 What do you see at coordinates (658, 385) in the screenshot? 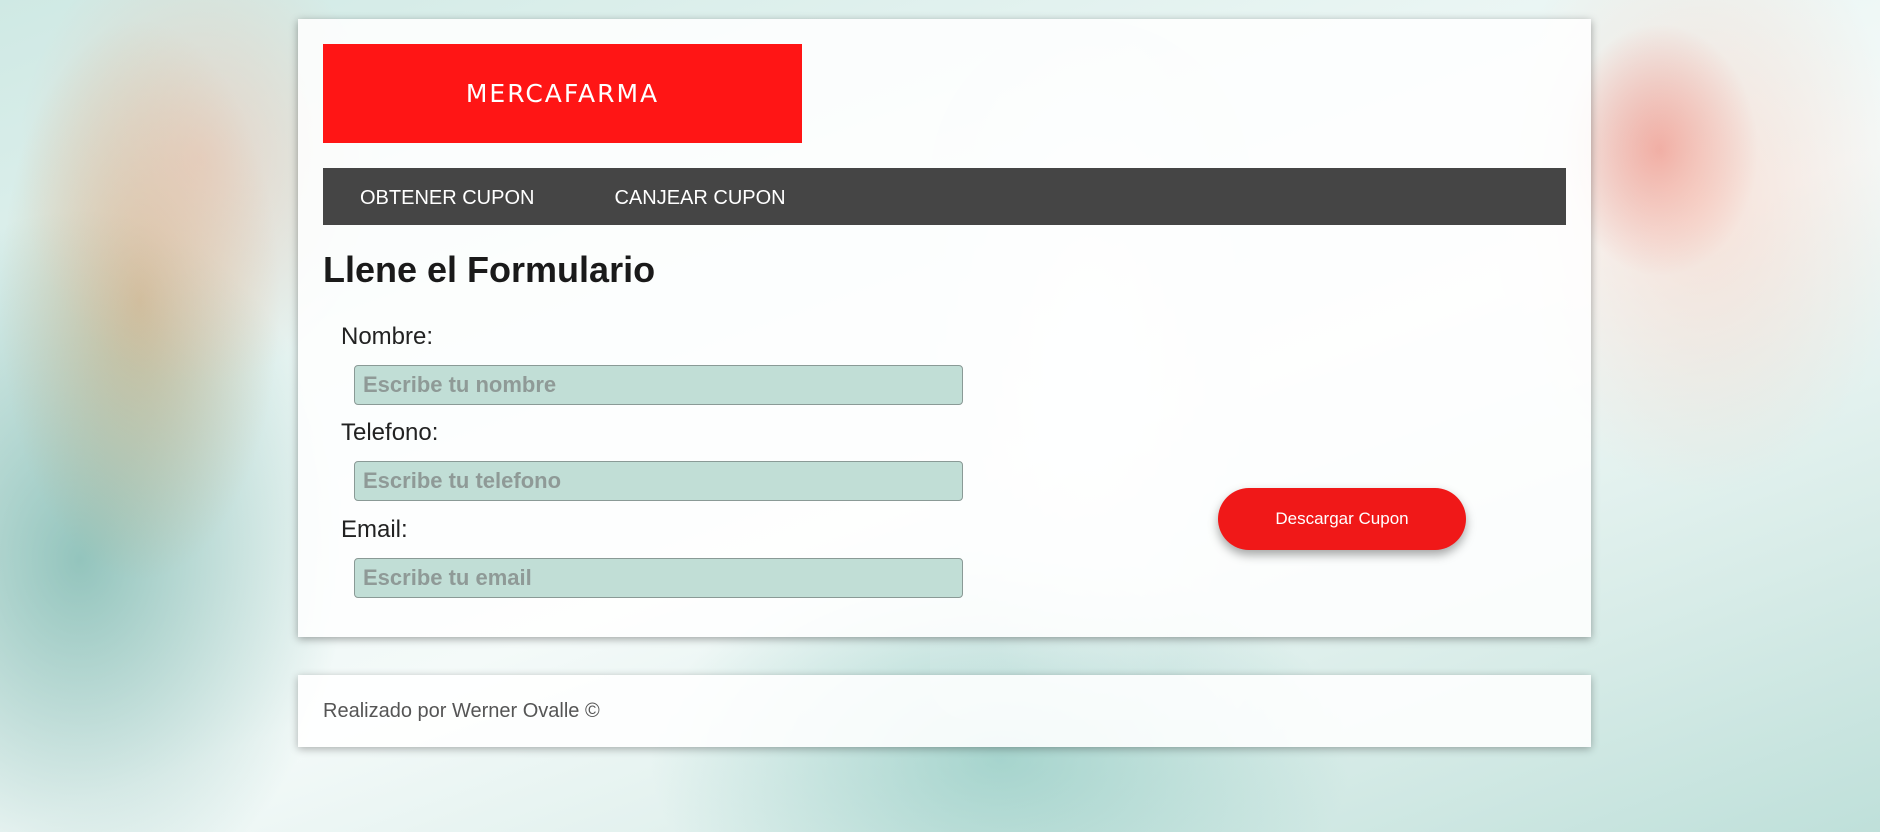
I see `name-input` at bounding box center [658, 385].